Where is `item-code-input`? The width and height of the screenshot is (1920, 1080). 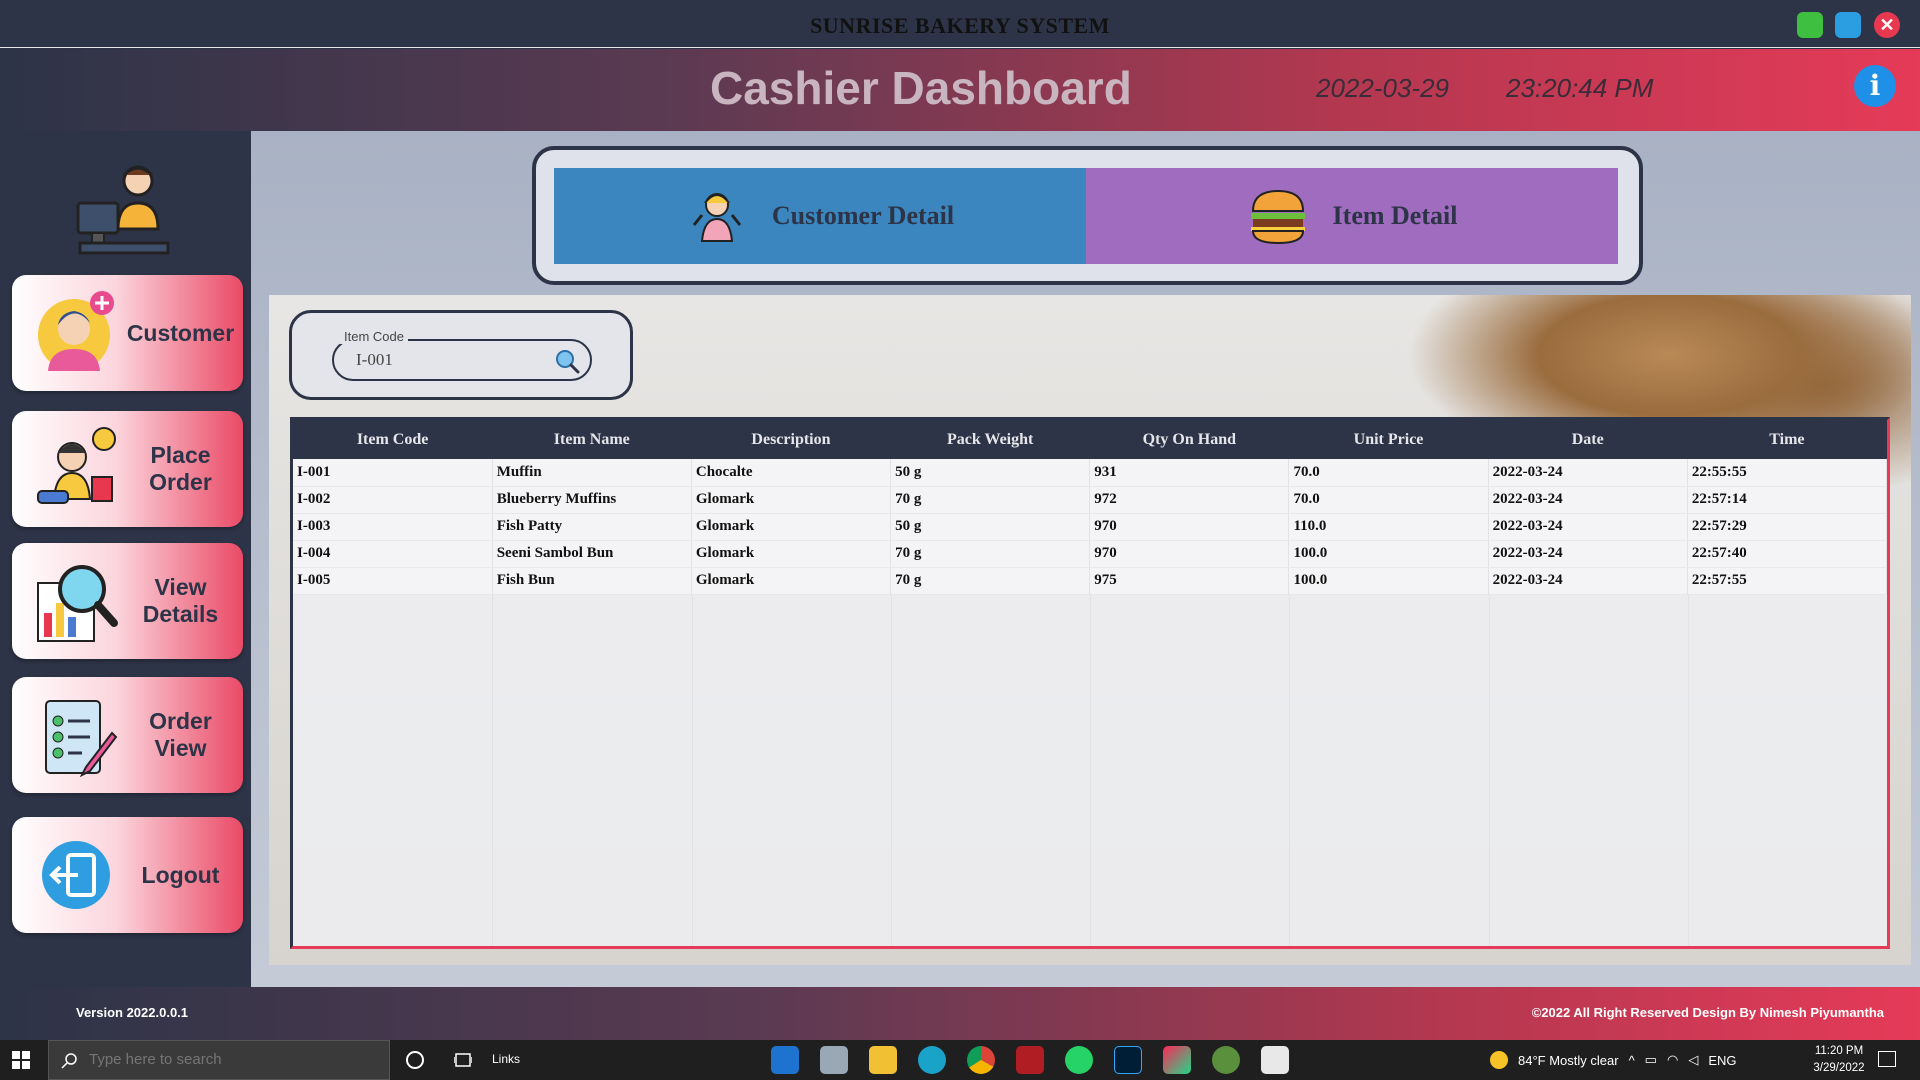
item-code-input is located at coordinates (446, 360).